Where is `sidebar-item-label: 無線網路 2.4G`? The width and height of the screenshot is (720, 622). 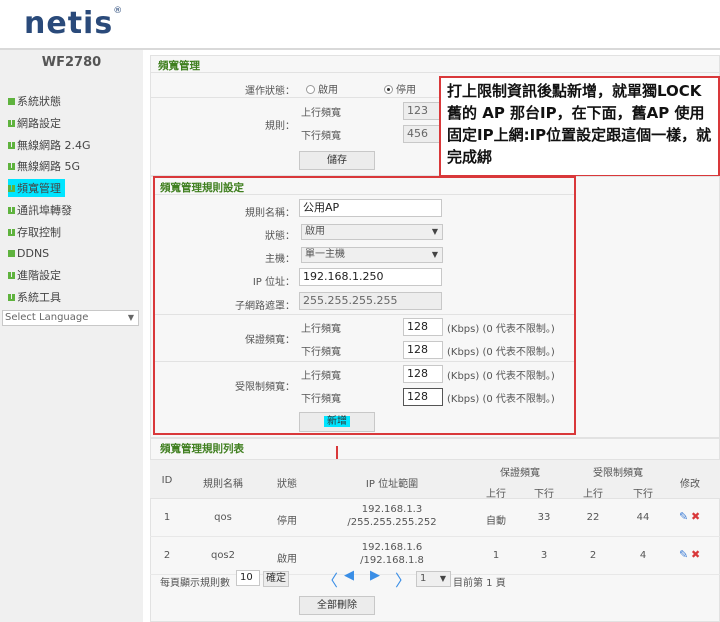
sidebar-item-label: 無線網路 2.4G is located at coordinates (54, 145).